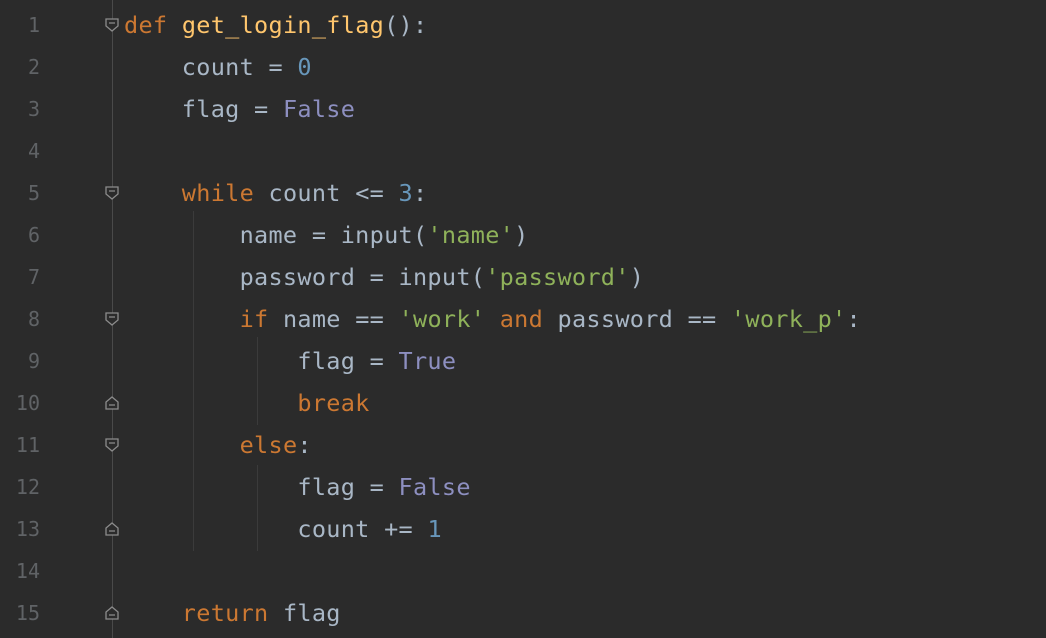 This screenshot has height=638, width=1046. What do you see at coordinates (523, 613) in the screenshot?
I see `code-line: 15 return flag` at bounding box center [523, 613].